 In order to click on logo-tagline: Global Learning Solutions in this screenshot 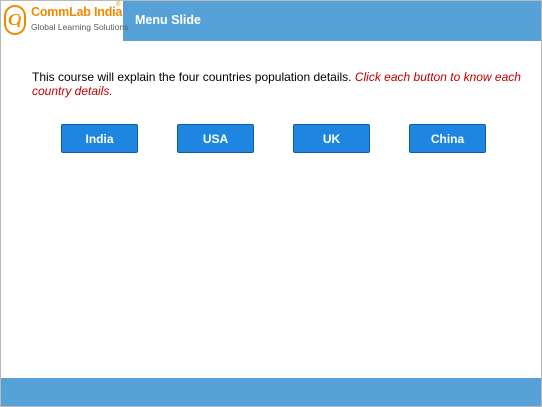, I will do `click(80, 27)`.